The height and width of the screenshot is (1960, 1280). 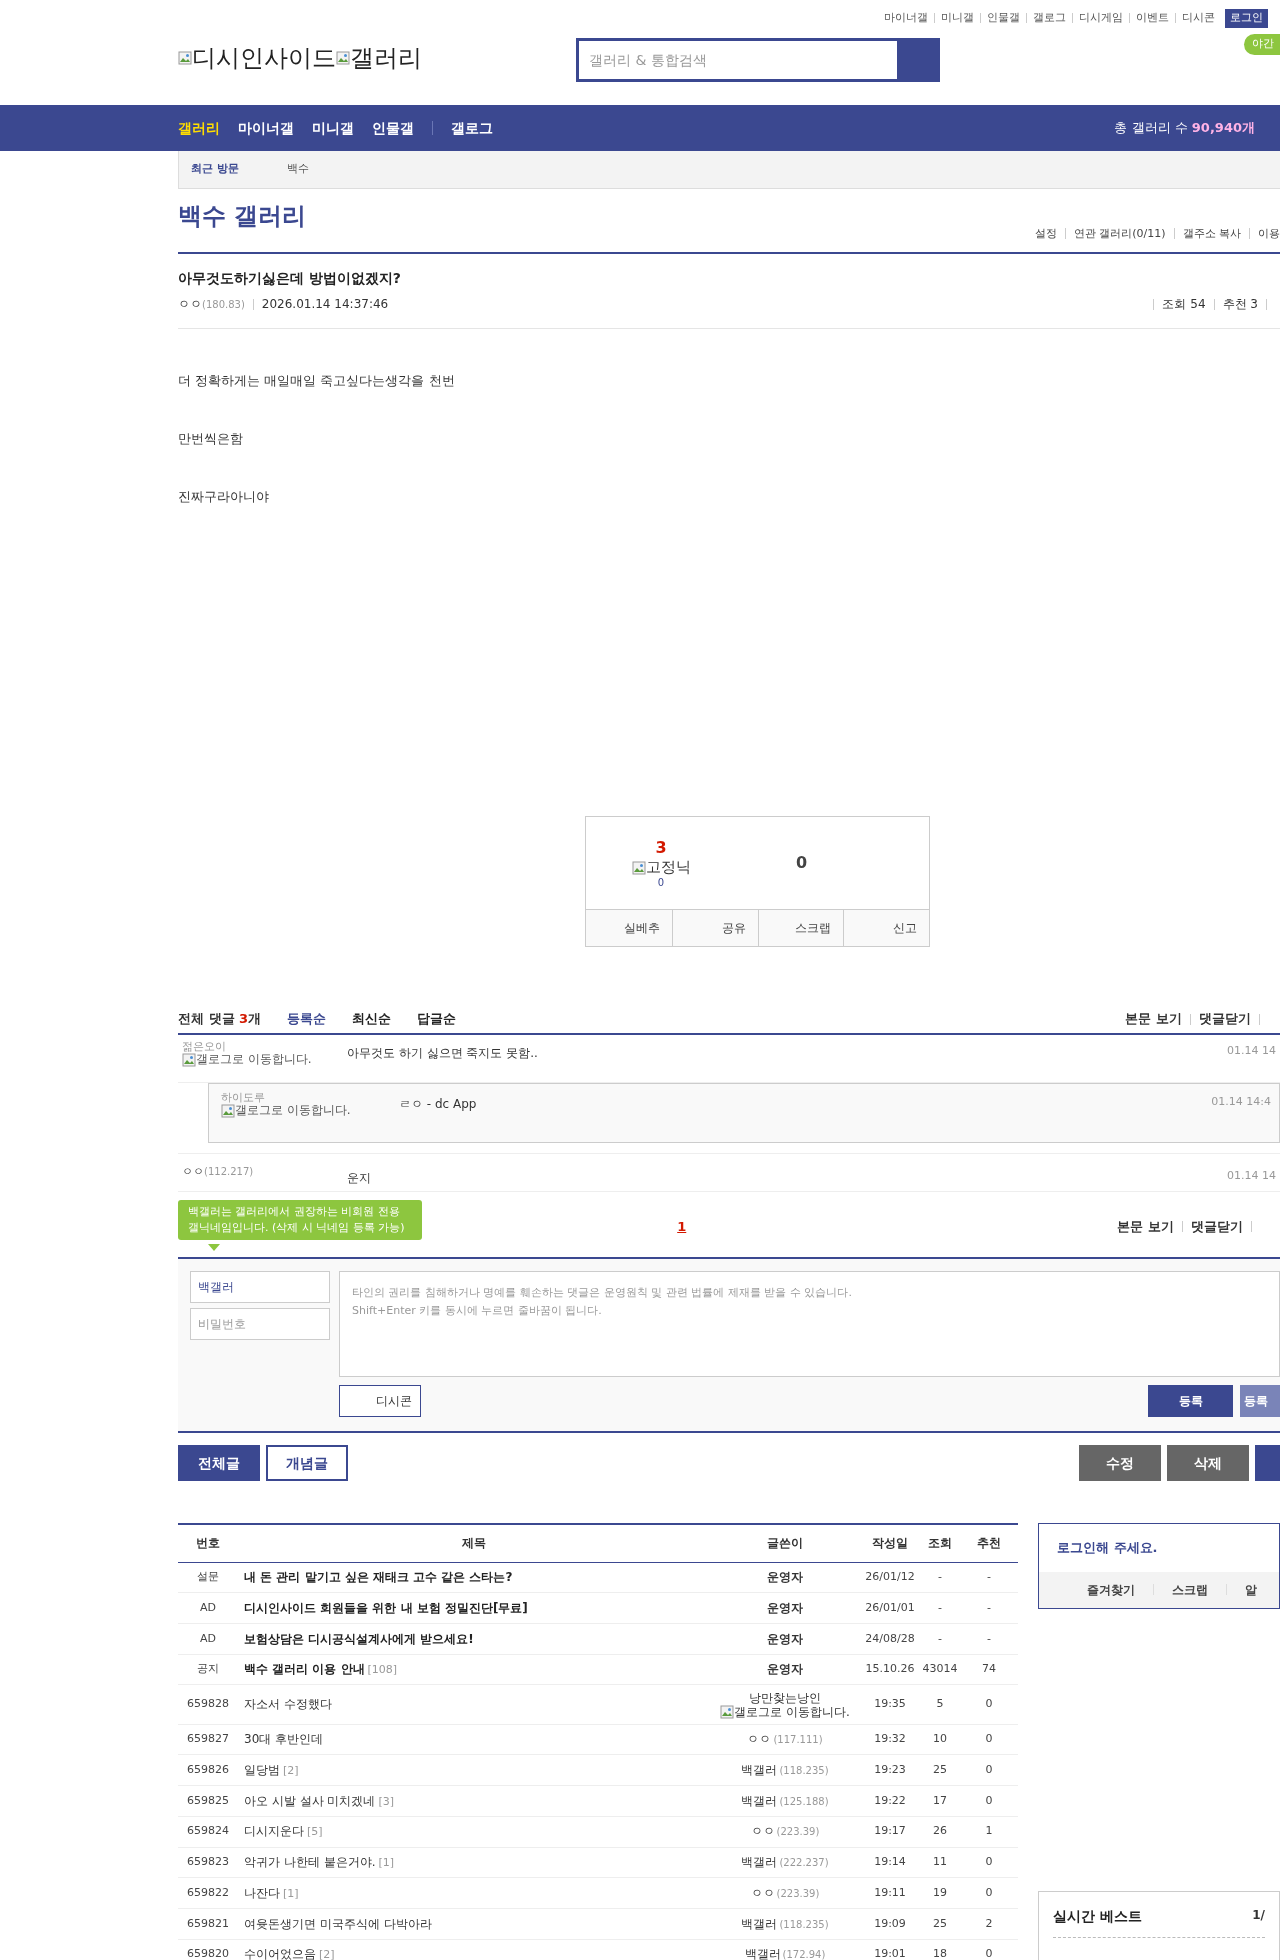 I want to click on best-title: 실시간 베스트, so click(x=1097, y=1916).